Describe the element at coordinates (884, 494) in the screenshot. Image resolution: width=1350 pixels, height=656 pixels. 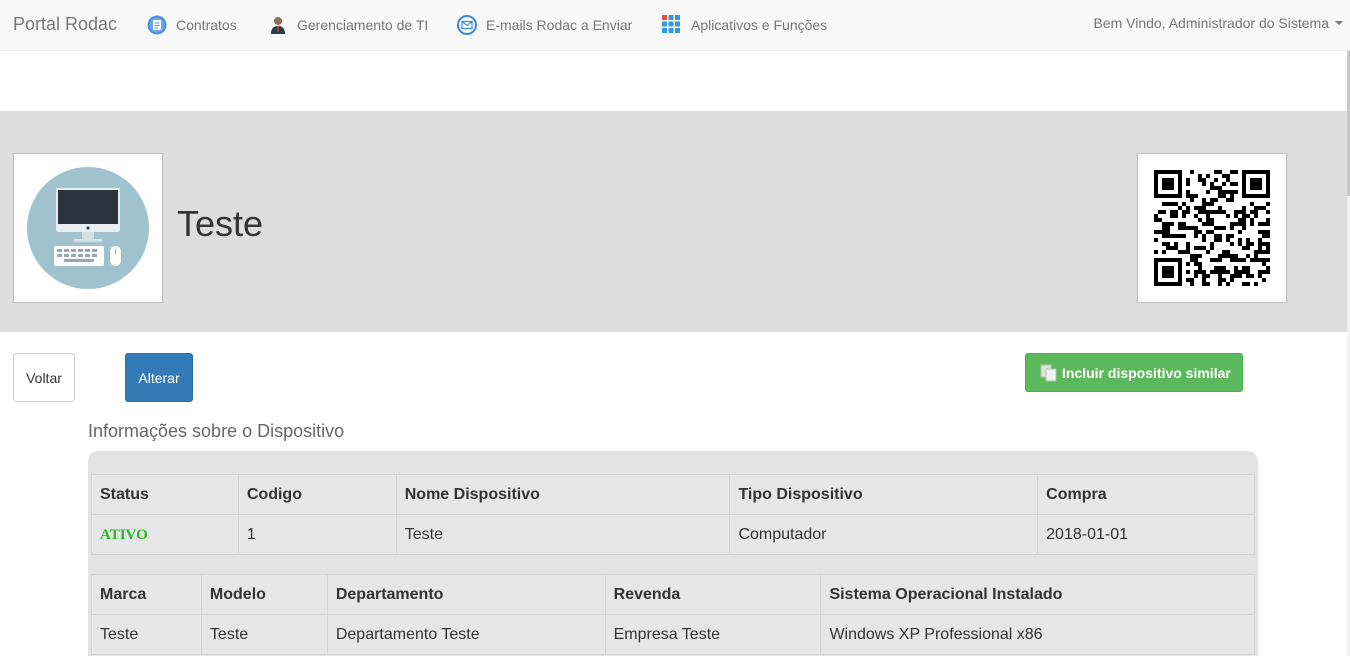
I see `column-header: Tipo Dispositivo` at that location.